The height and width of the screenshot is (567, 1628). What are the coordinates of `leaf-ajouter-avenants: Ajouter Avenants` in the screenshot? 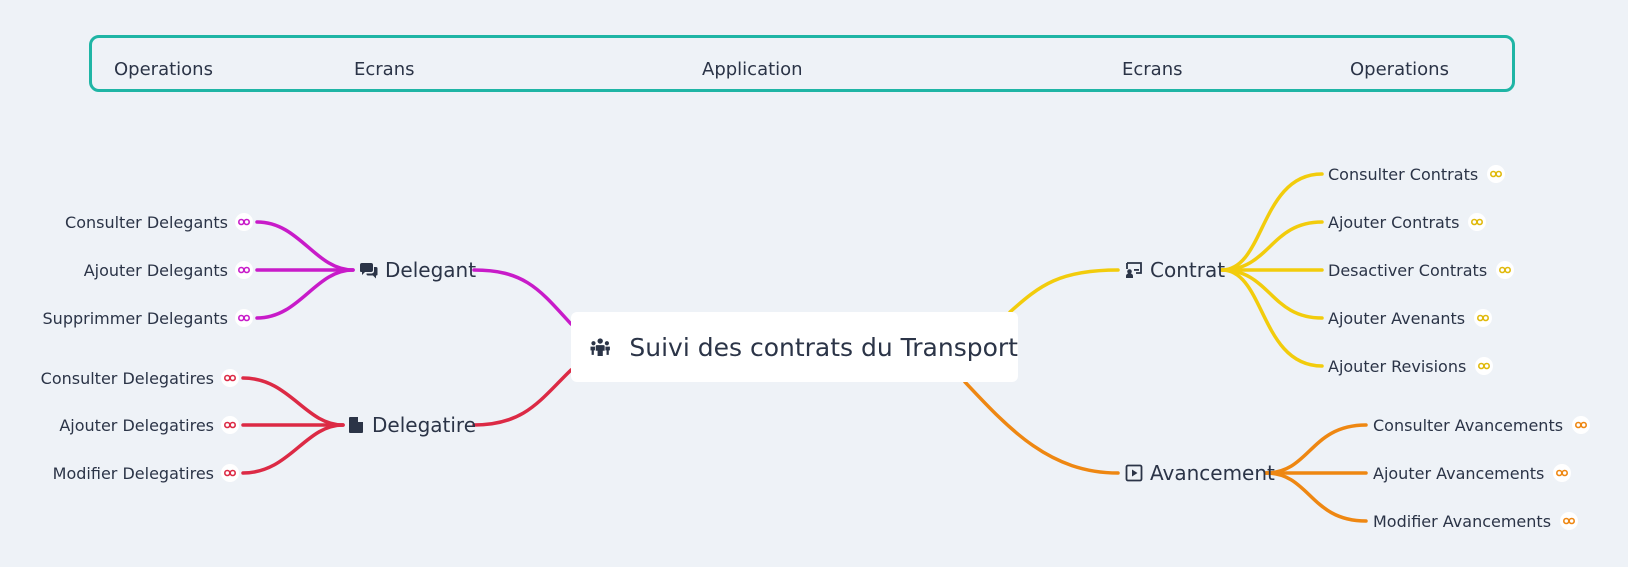 It's located at (1410, 318).